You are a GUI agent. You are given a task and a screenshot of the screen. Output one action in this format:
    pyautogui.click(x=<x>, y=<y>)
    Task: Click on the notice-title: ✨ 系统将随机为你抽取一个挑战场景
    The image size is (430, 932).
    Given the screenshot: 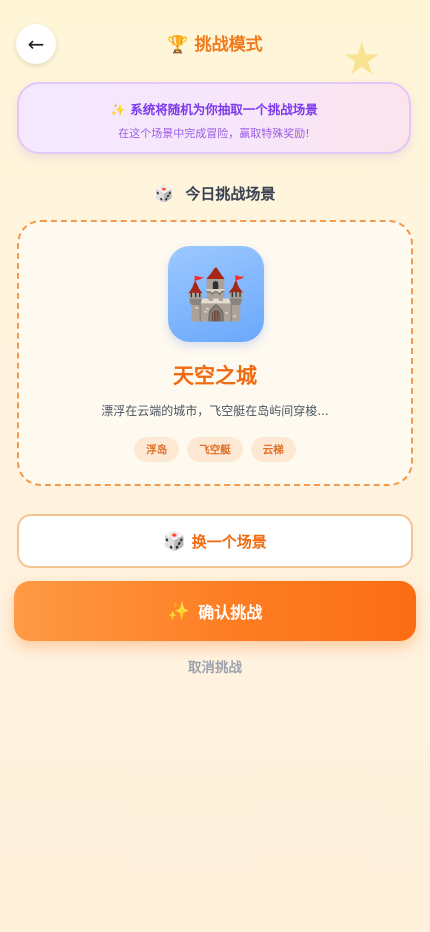 What is the action you would take?
    pyautogui.click(x=214, y=108)
    